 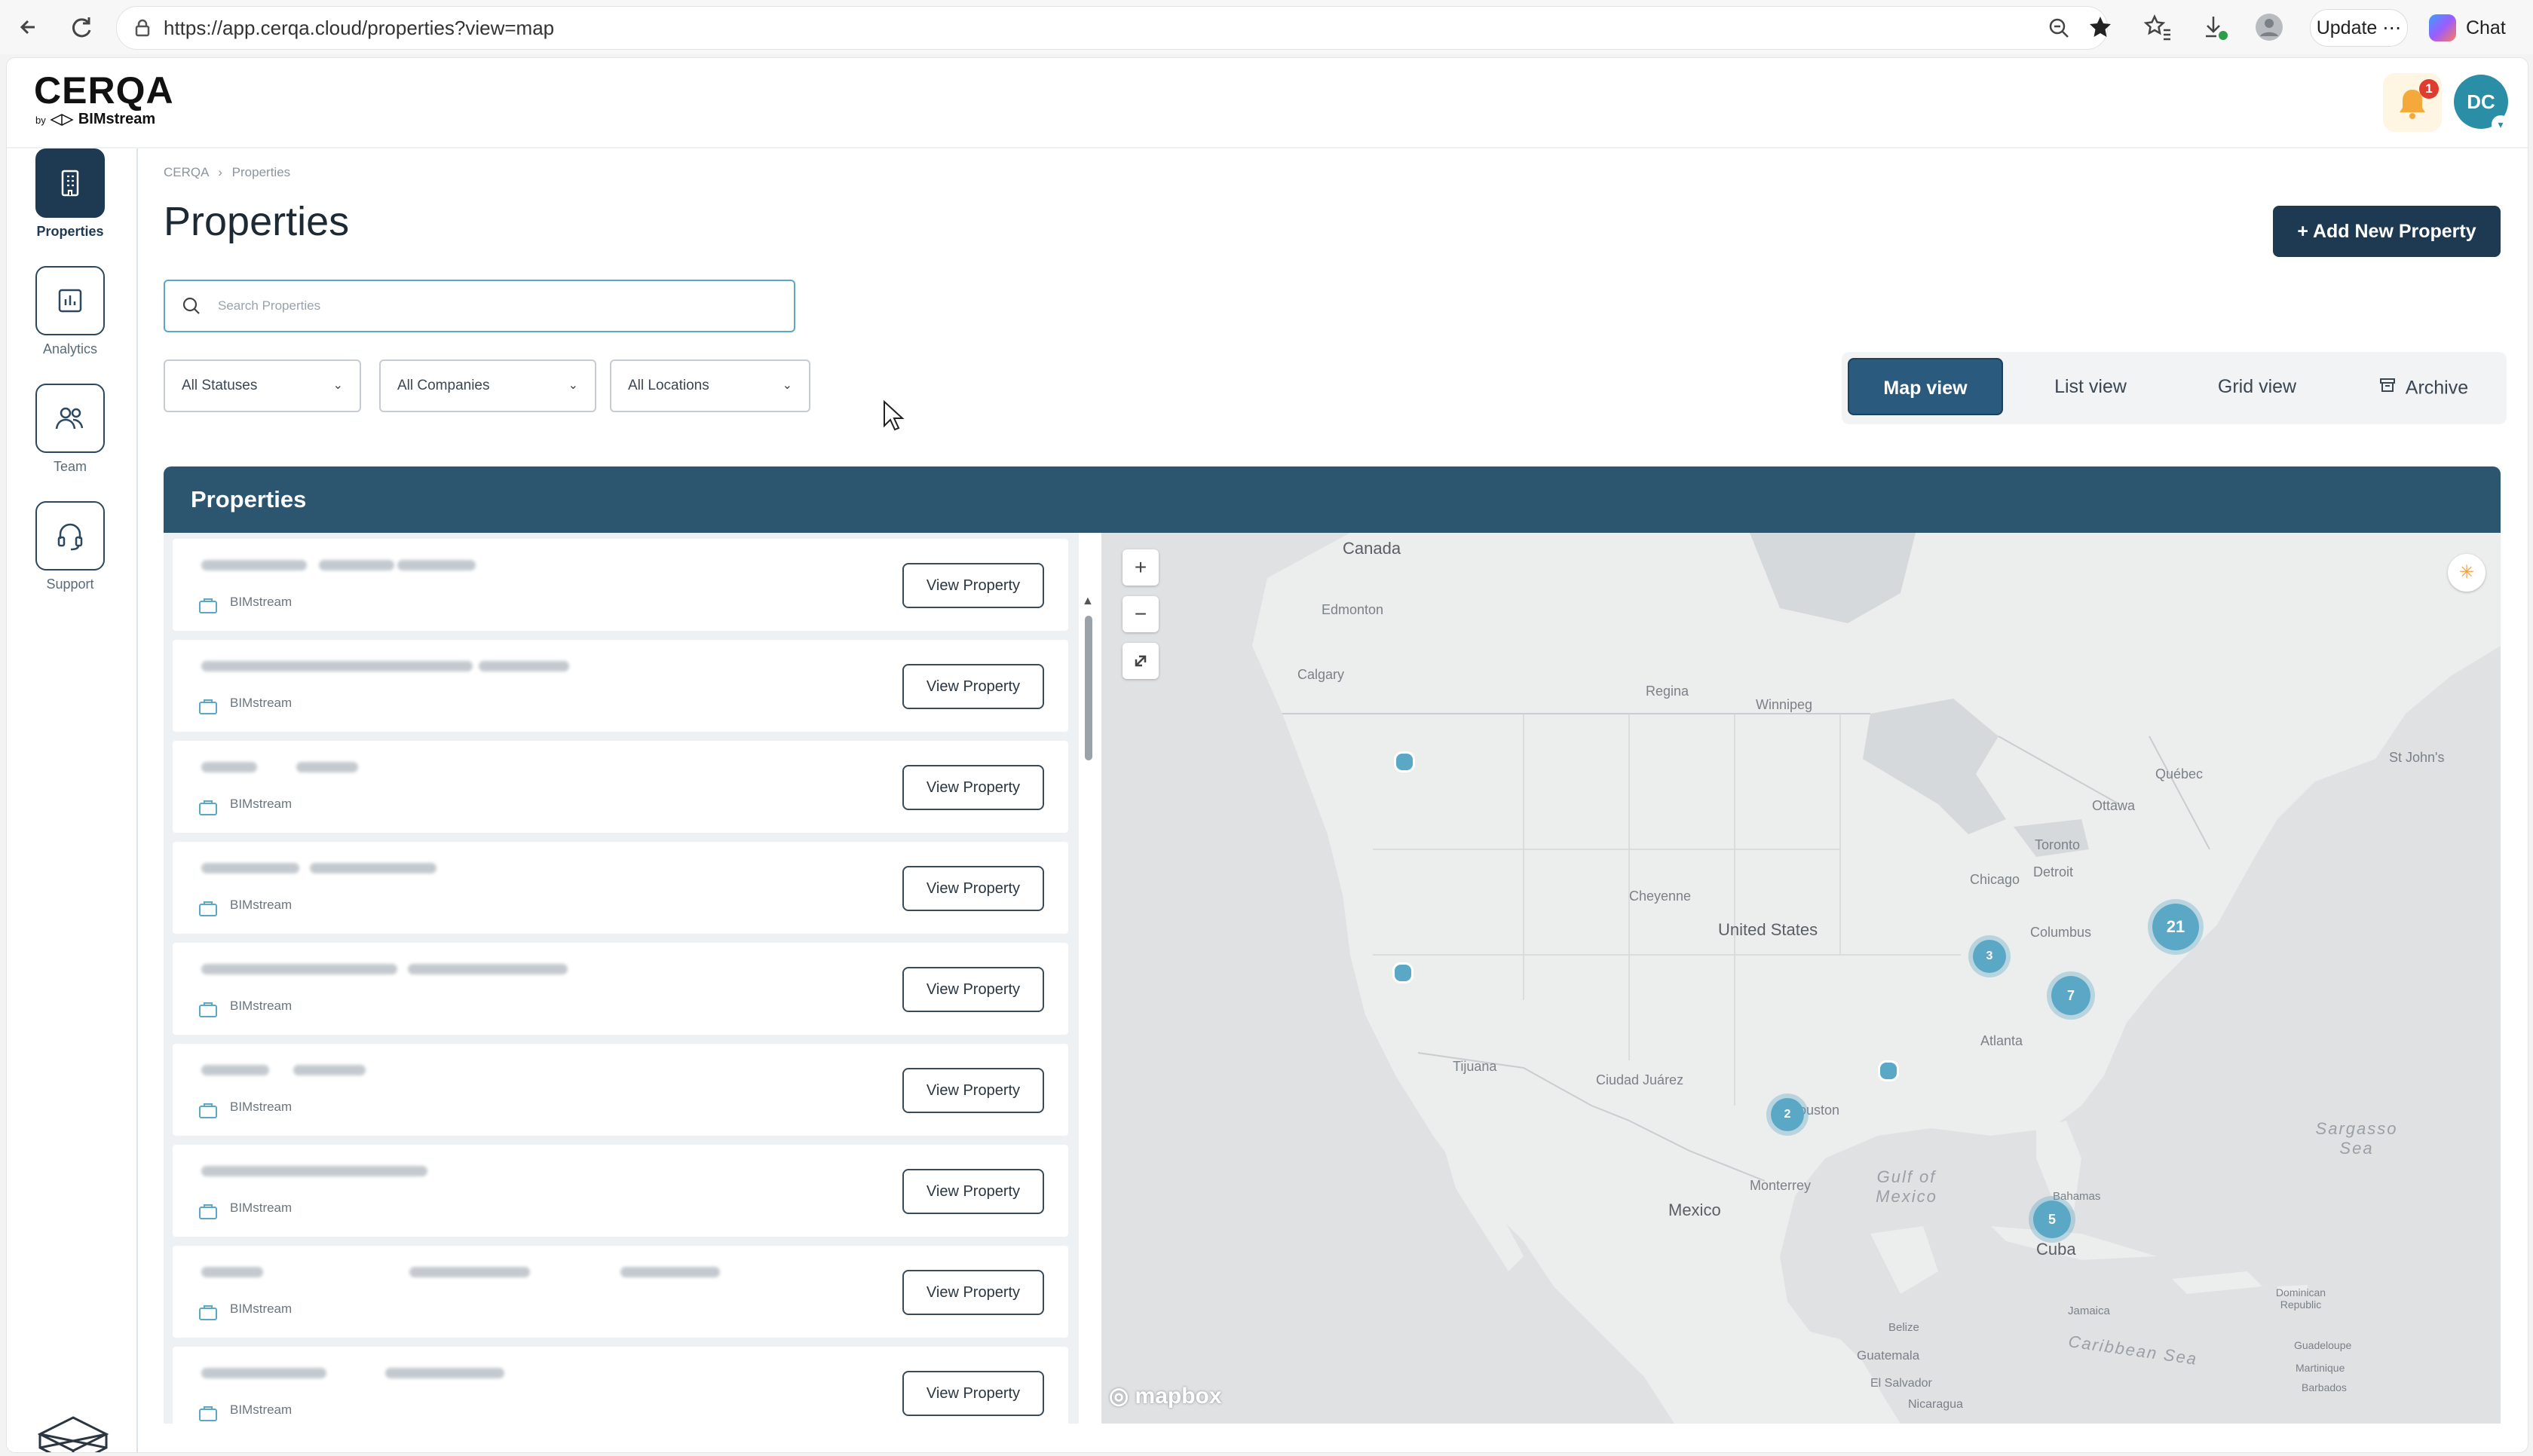 What do you see at coordinates (1667, 691) in the screenshot?
I see `map-label-regina: Regina` at bounding box center [1667, 691].